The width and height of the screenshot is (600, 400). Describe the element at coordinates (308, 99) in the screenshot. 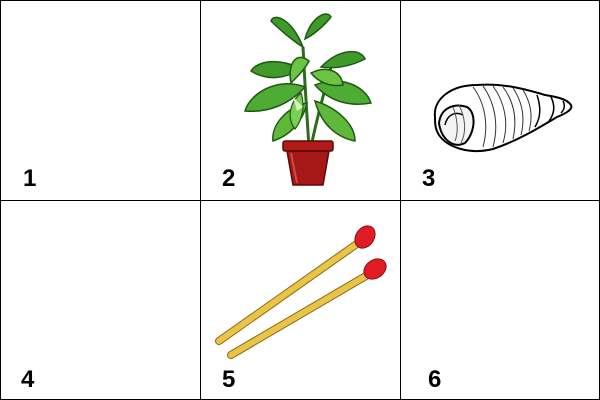

I see `plant-icon` at that location.